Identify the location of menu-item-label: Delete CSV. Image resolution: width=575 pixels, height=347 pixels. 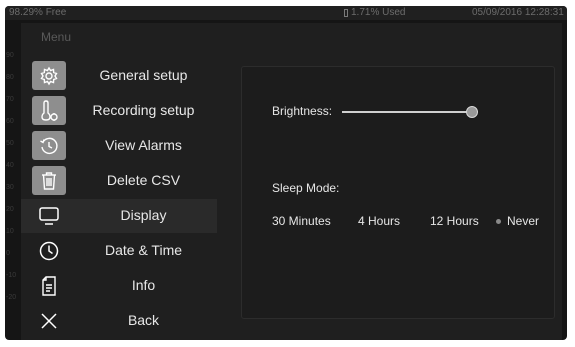
(143, 180).